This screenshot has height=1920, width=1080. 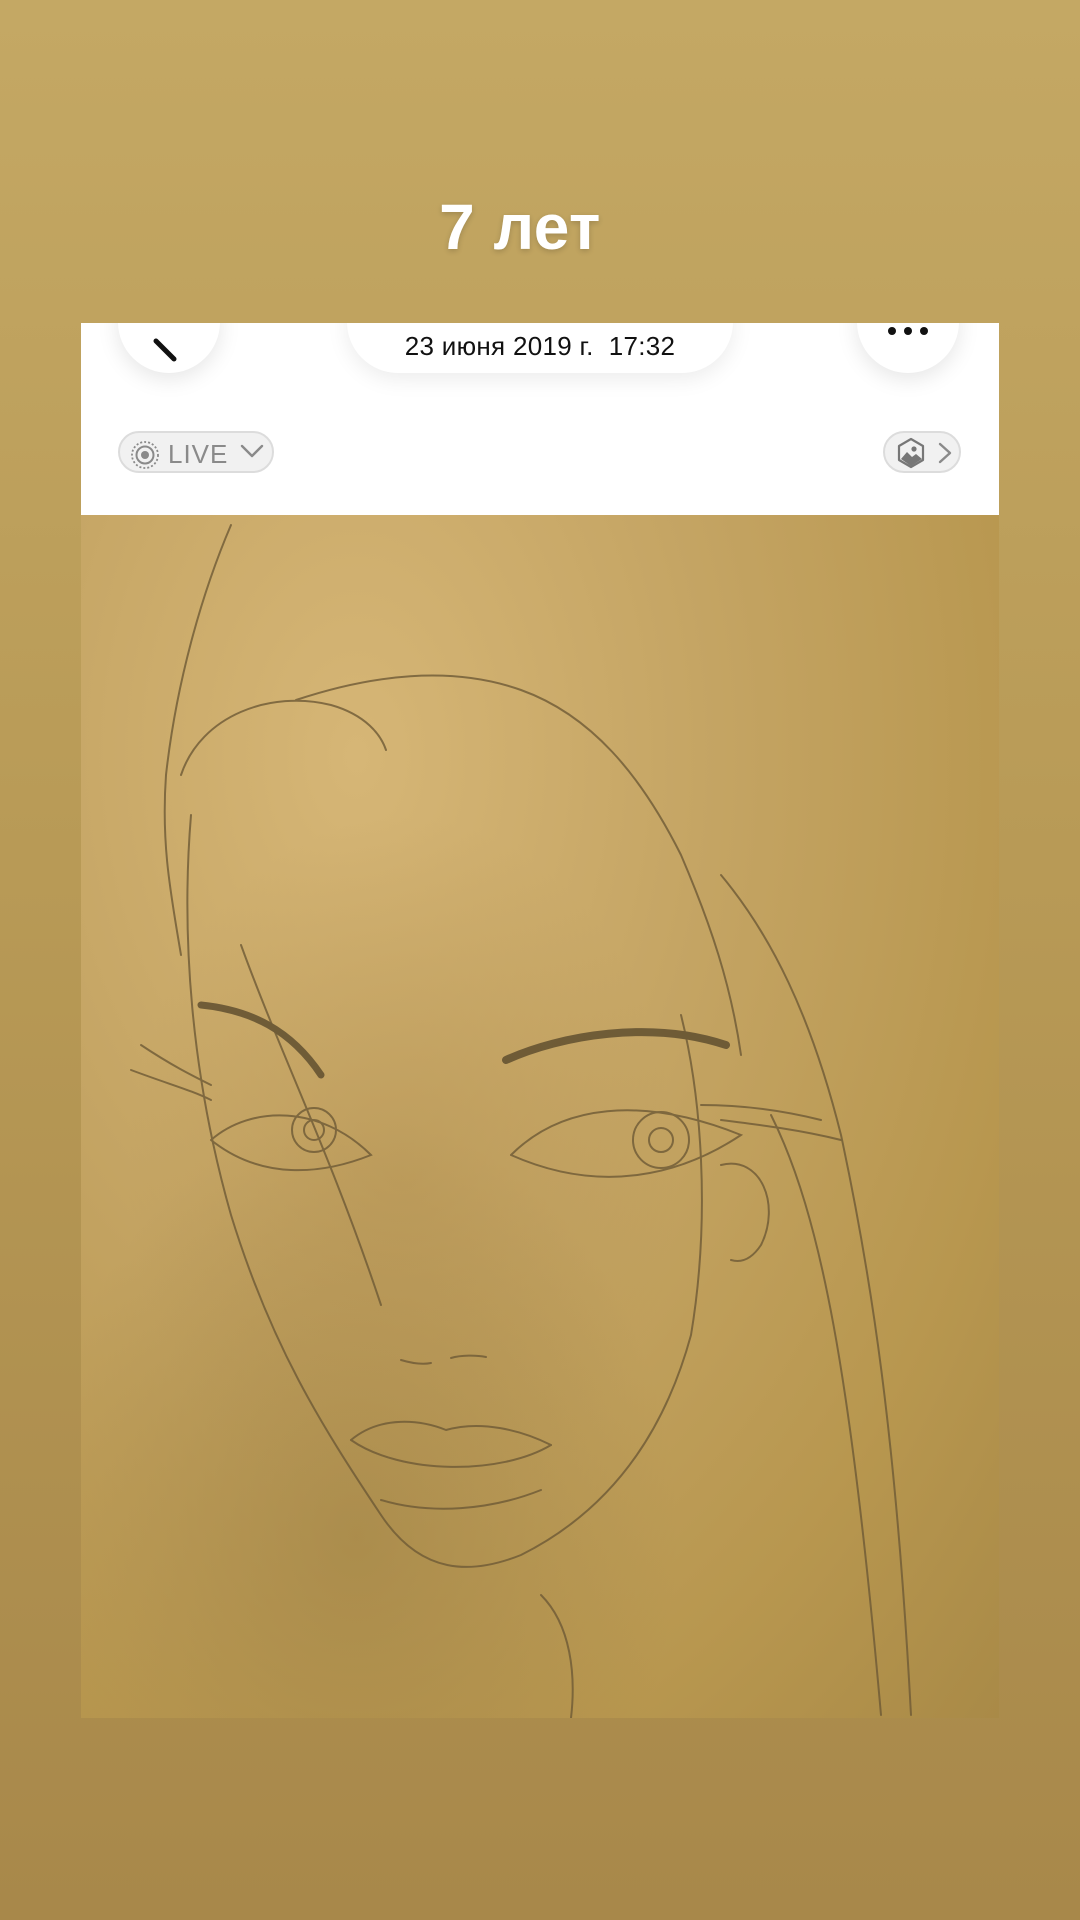 What do you see at coordinates (908, 348) in the screenshot?
I see `more-button` at bounding box center [908, 348].